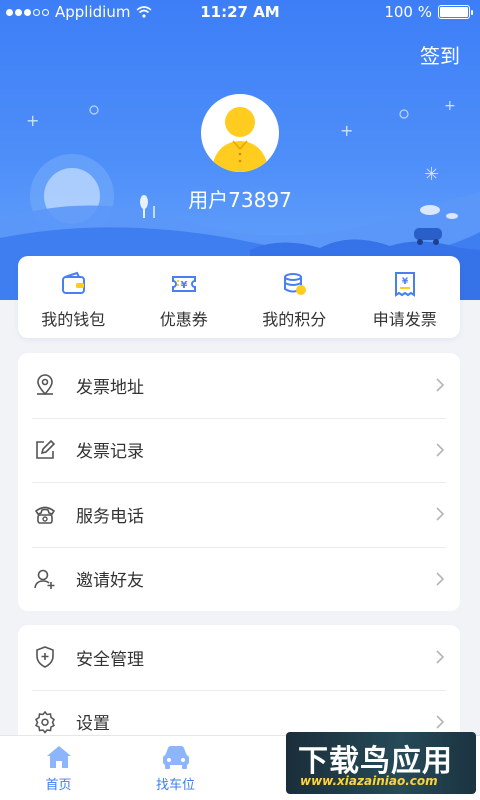 The width and height of the screenshot is (480, 800). What do you see at coordinates (294, 297) in the screenshot?
I see `quick-action-points: 我的积分` at bounding box center [294, 297].